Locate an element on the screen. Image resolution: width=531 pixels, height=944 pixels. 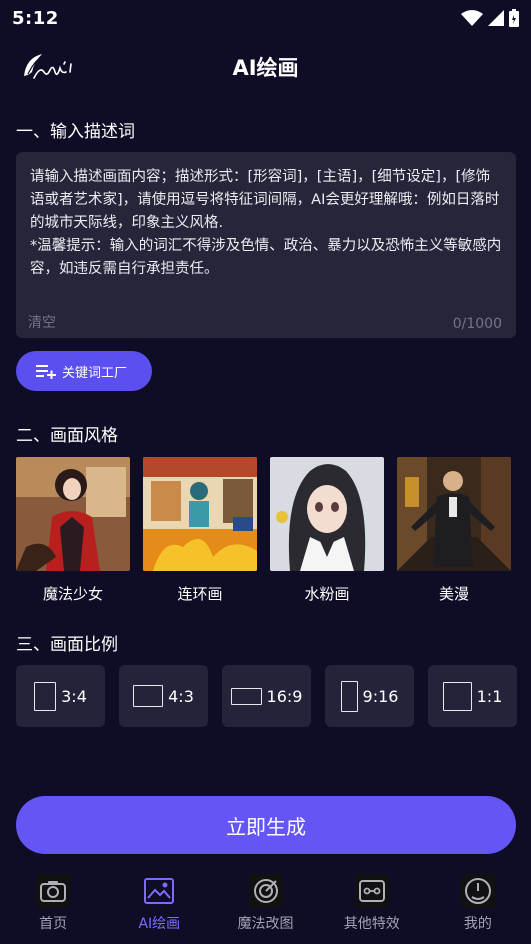
nav-item-magic-edit: 魔法改图 is located at coordinates (265, 905).